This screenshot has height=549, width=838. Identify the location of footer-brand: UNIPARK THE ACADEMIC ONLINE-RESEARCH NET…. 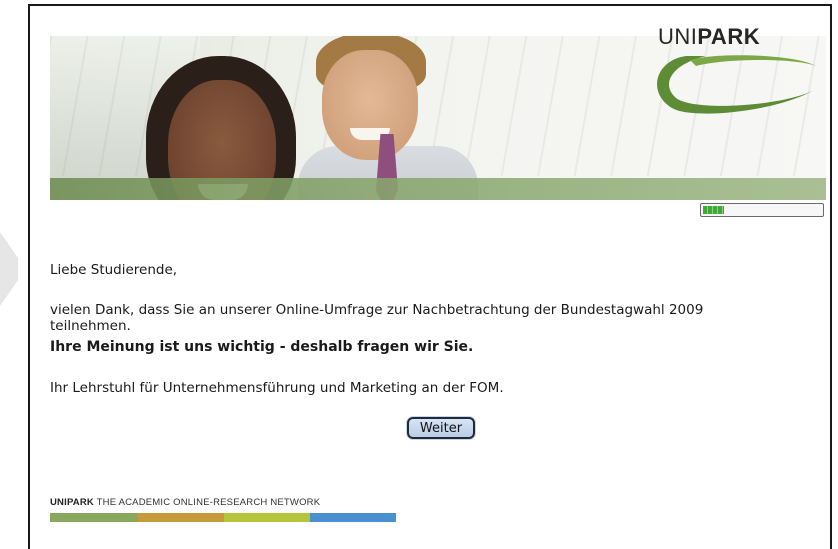
(185, 502).